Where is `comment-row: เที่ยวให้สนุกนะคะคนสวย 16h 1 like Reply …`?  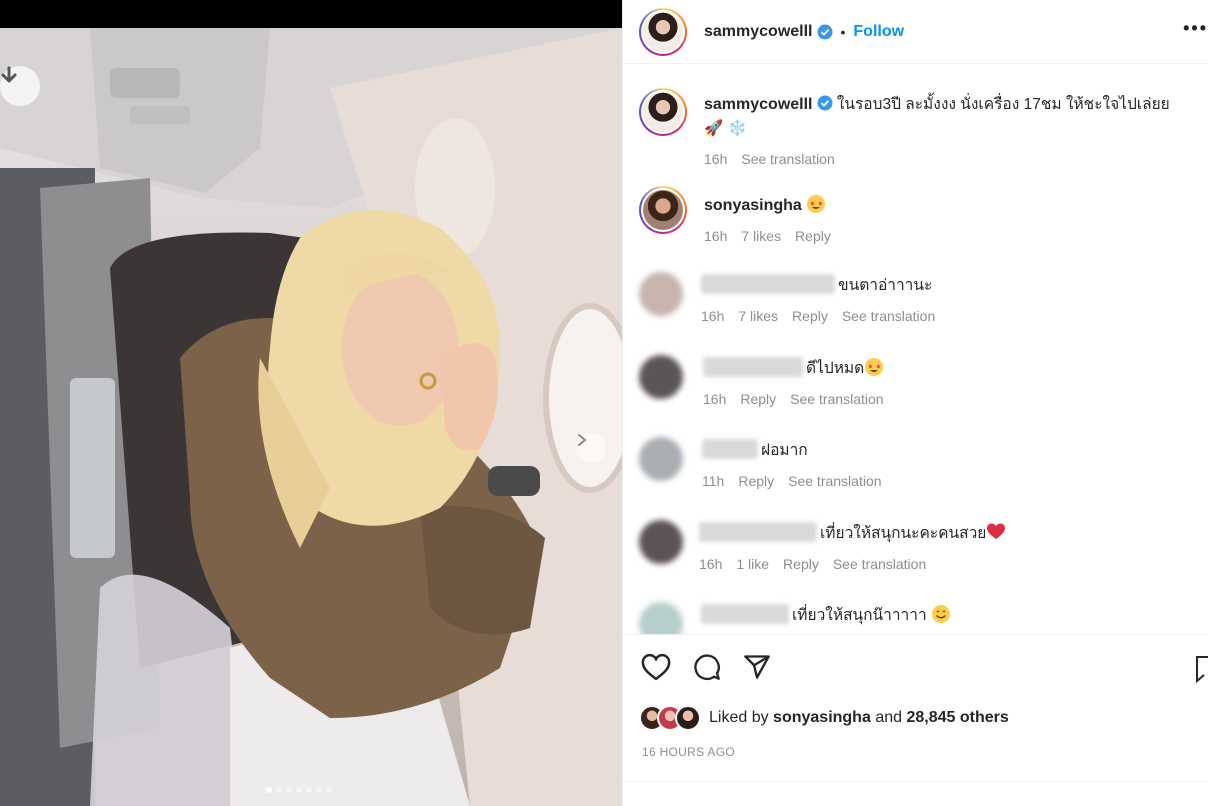 comment-row: เที่ยวให้สนุกนะคะคนสวย 16h 1 like Reply … is located at coordinates (822, 548).